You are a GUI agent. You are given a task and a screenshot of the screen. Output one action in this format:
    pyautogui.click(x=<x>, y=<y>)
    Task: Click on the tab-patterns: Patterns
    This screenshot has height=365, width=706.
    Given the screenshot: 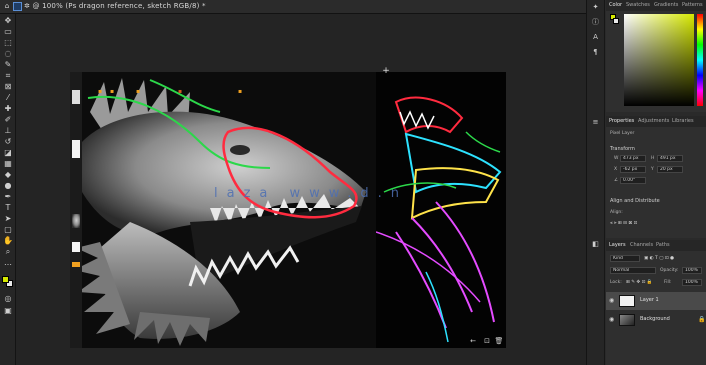 What is the action you would take?
    pyautogui.click(x=692, y=5)
    